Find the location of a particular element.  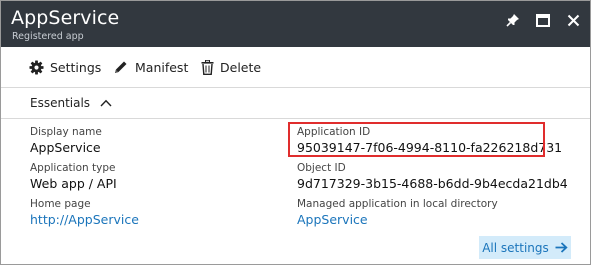

blade-title: AppService is located at coordinates (65, 18).